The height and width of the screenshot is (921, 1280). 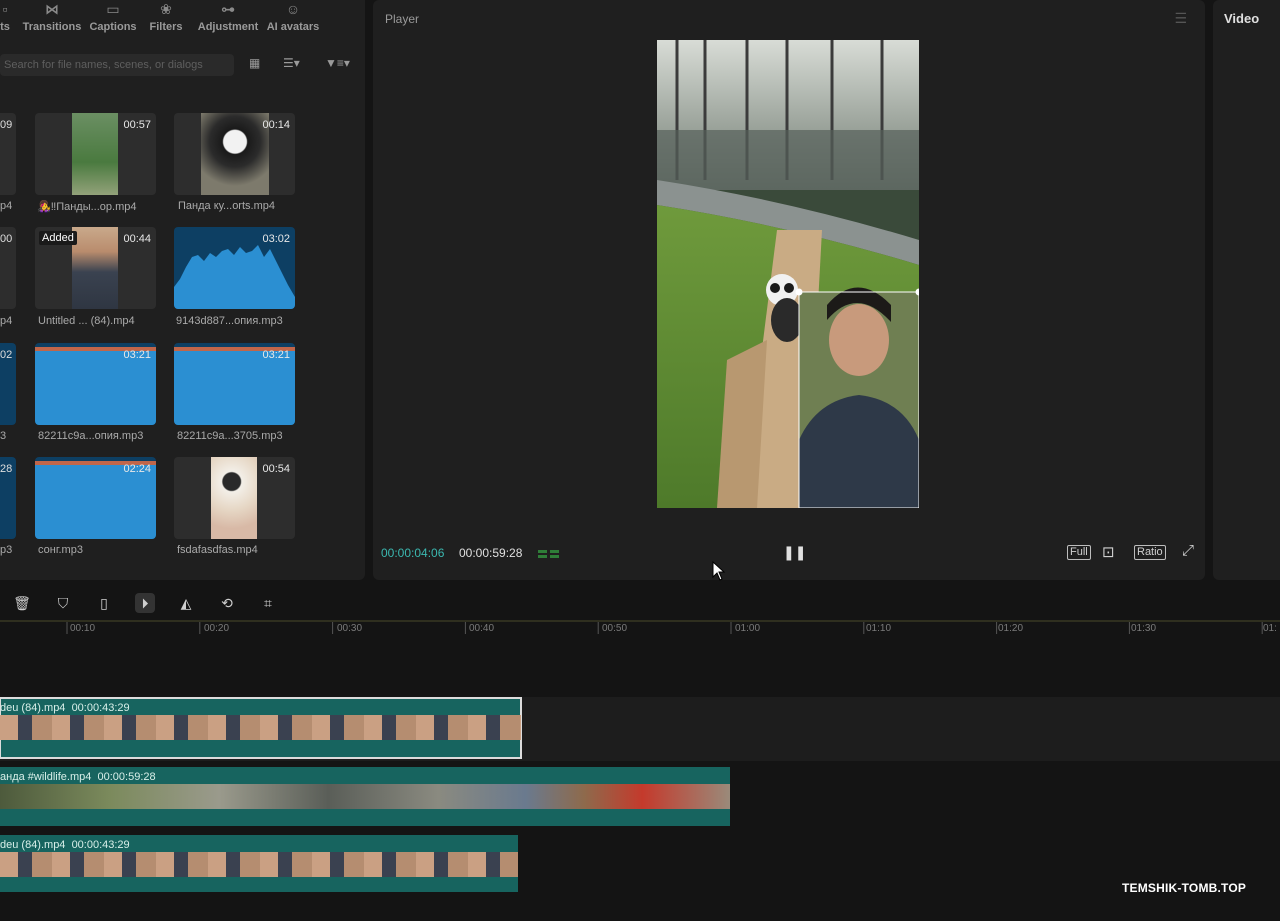 What do you see at coordinates (748, 628) in the screenshot?
I see `ruler-label: 01:00` at bounding box center [748, 628].